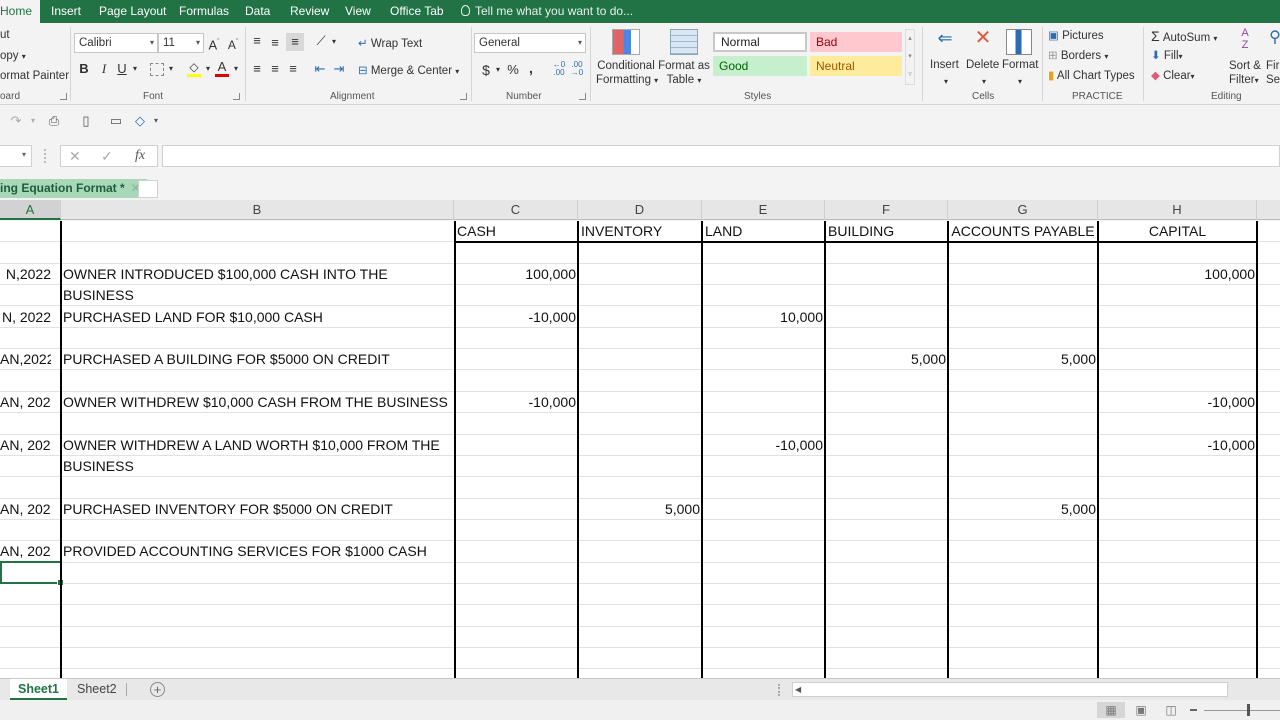  Describe the element at coordinates (516, 210) in the screenshot. I see `column-header-c: C` at that location.